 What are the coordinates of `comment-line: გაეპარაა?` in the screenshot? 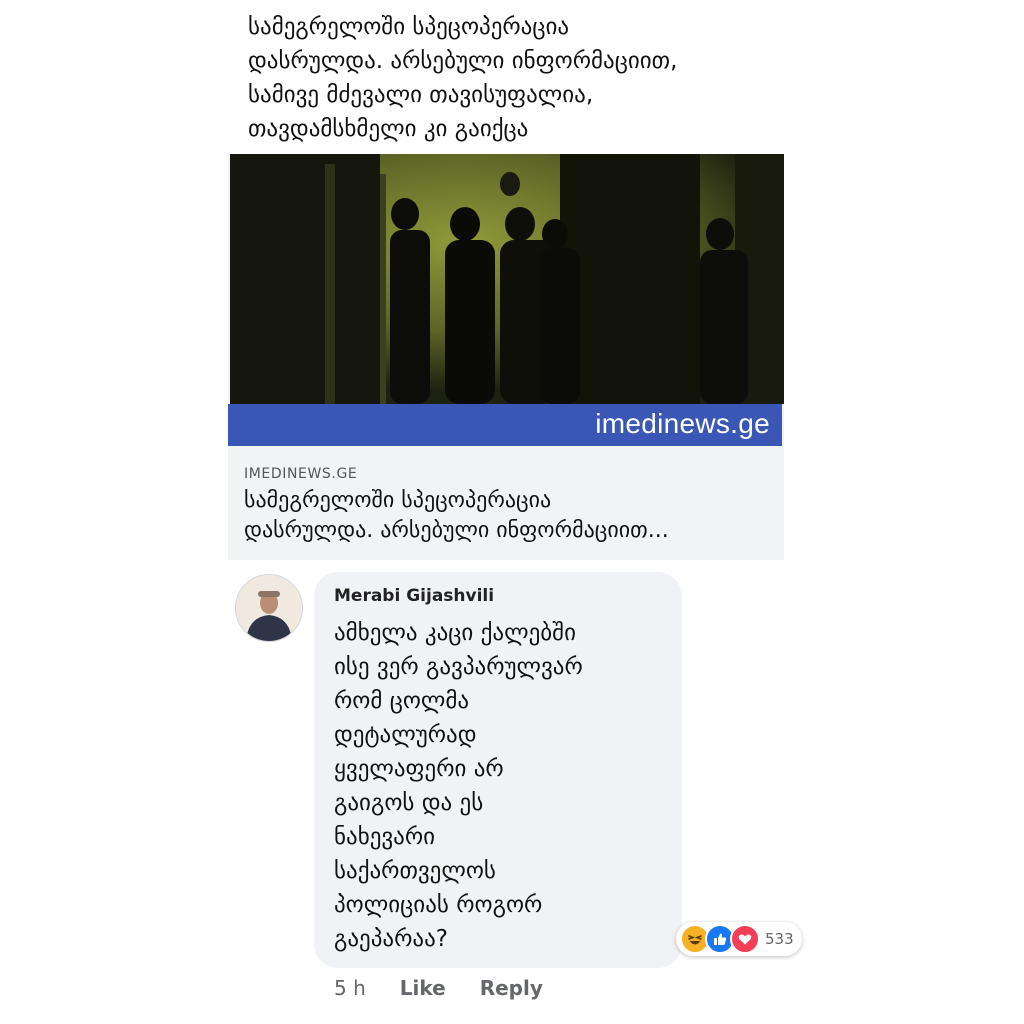 It's located at (391, 939).